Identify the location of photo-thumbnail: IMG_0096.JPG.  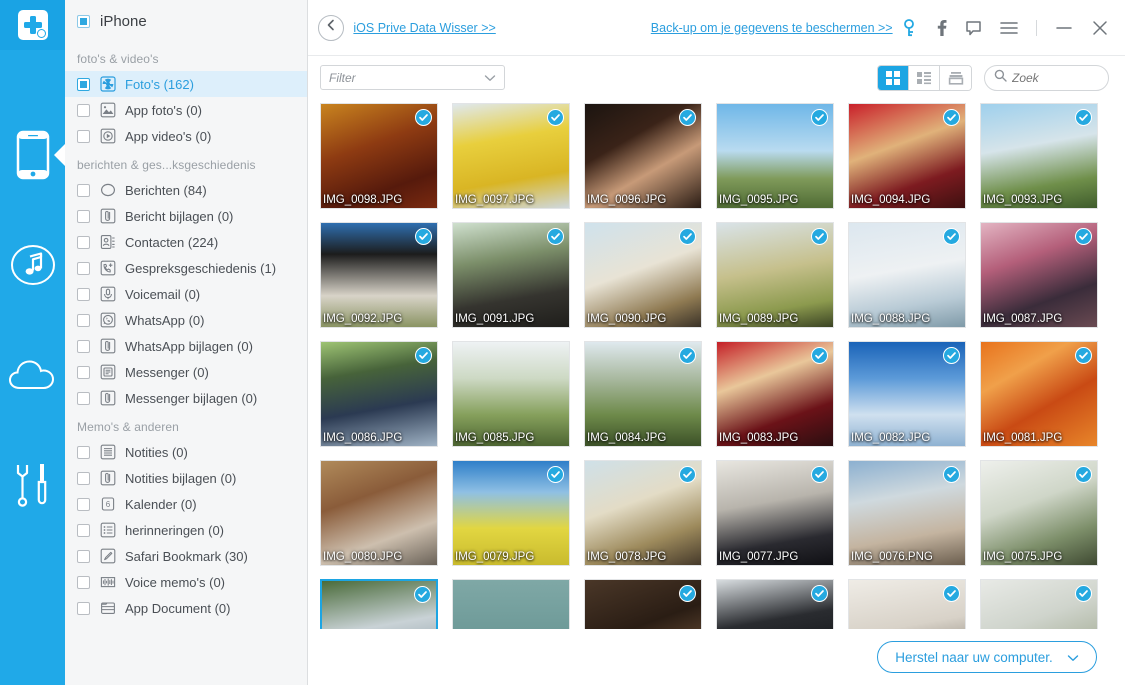
(643, 156).